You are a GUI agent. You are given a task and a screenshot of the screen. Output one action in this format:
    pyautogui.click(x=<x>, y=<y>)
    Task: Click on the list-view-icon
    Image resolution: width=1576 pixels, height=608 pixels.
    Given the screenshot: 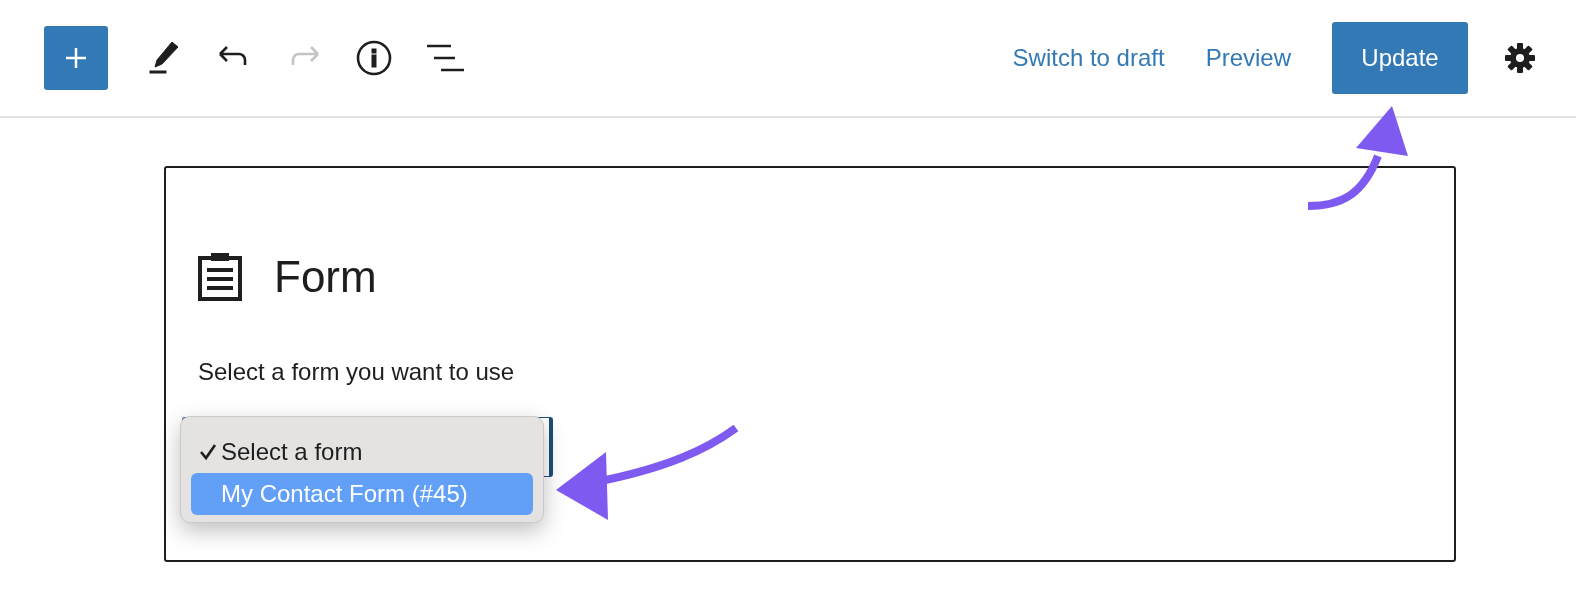 What is the action you would take?
    pyautogui.click(x=445, y=58)
    